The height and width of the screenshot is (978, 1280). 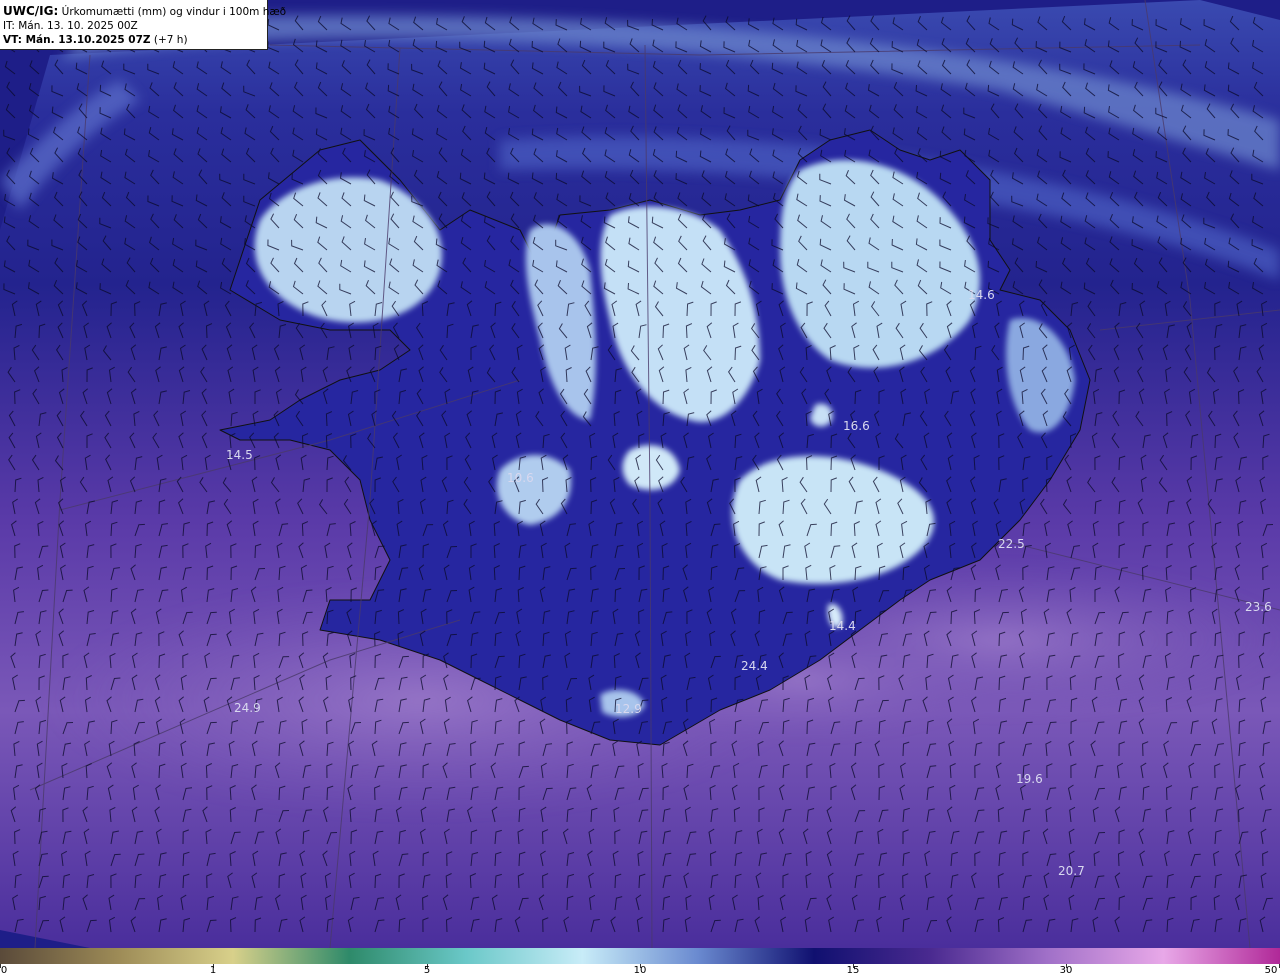 I want to click on value-label: 10.6, so click(x=520, y=478).